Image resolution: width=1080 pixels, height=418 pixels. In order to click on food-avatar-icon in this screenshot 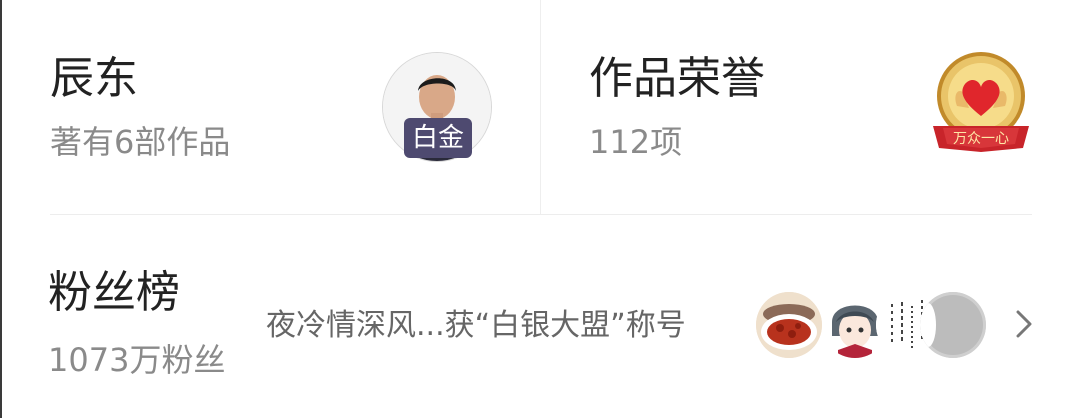, I will do `click(789, 325)`.